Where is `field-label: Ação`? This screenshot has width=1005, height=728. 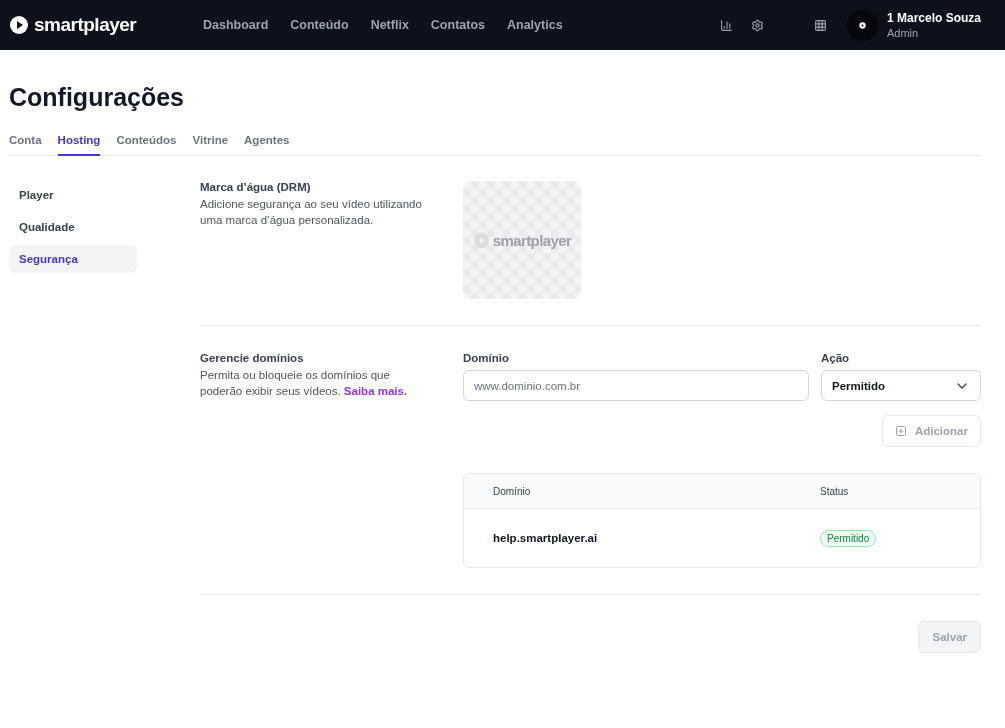 field-label: Ação is located at coordinates (836, 358).